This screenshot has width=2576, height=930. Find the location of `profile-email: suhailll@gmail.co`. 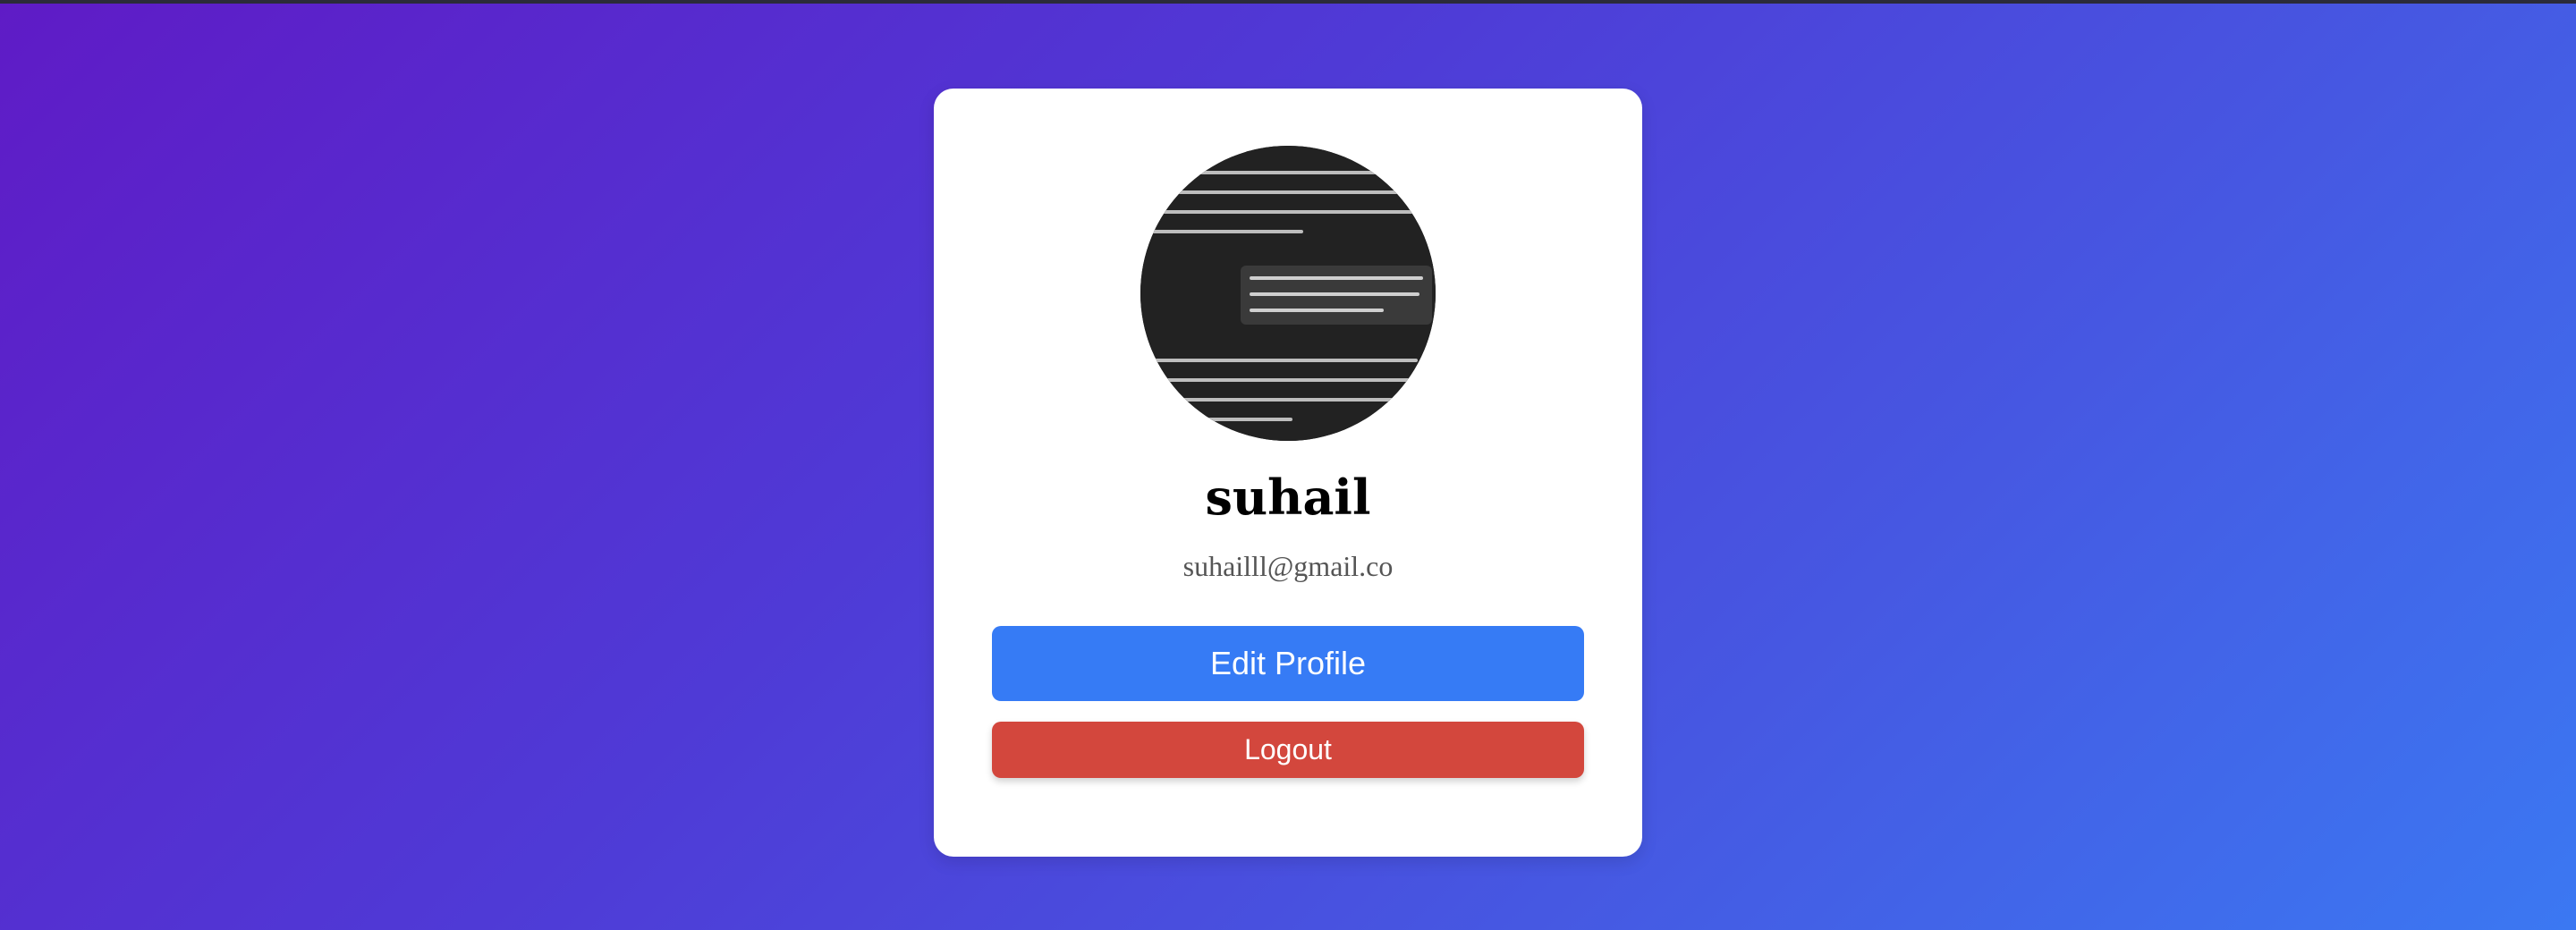

profile-email: suhailll@gmail.co is located at coordinates (1288, 566).